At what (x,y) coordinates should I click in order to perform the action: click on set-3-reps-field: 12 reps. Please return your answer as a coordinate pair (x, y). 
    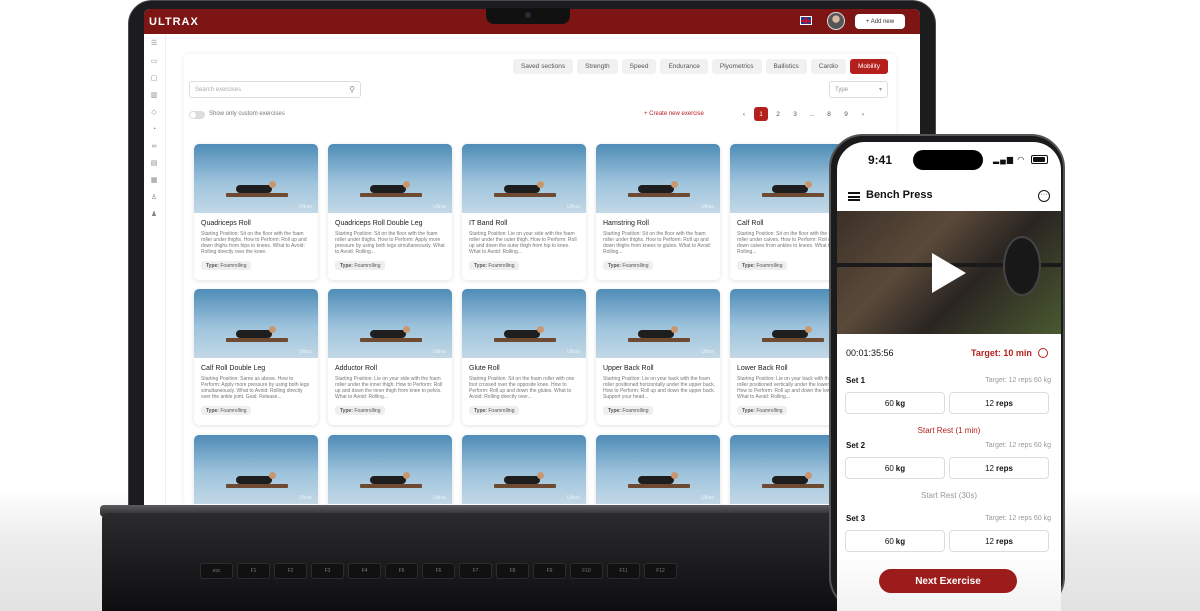
    Looking at the image, I should click on (999, 541).